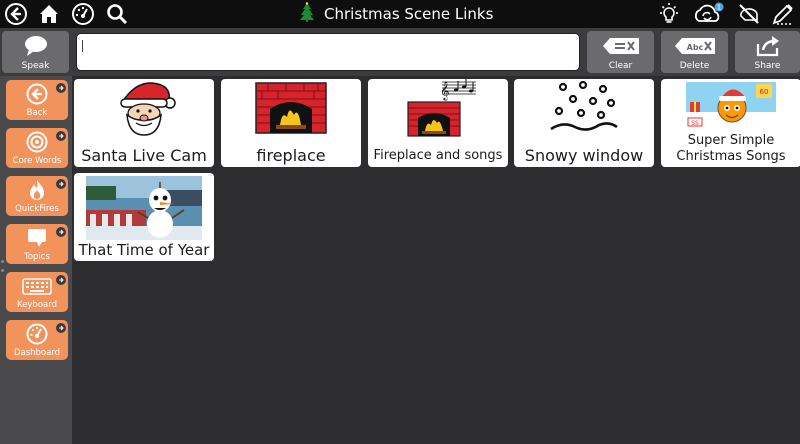 The height and width of the screenshot is (444, 800). I want to click on svg-text: Abc, so click(694, 47).